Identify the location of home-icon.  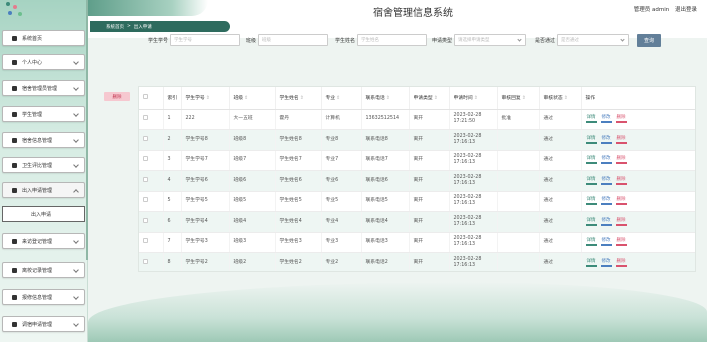
(14, 38).